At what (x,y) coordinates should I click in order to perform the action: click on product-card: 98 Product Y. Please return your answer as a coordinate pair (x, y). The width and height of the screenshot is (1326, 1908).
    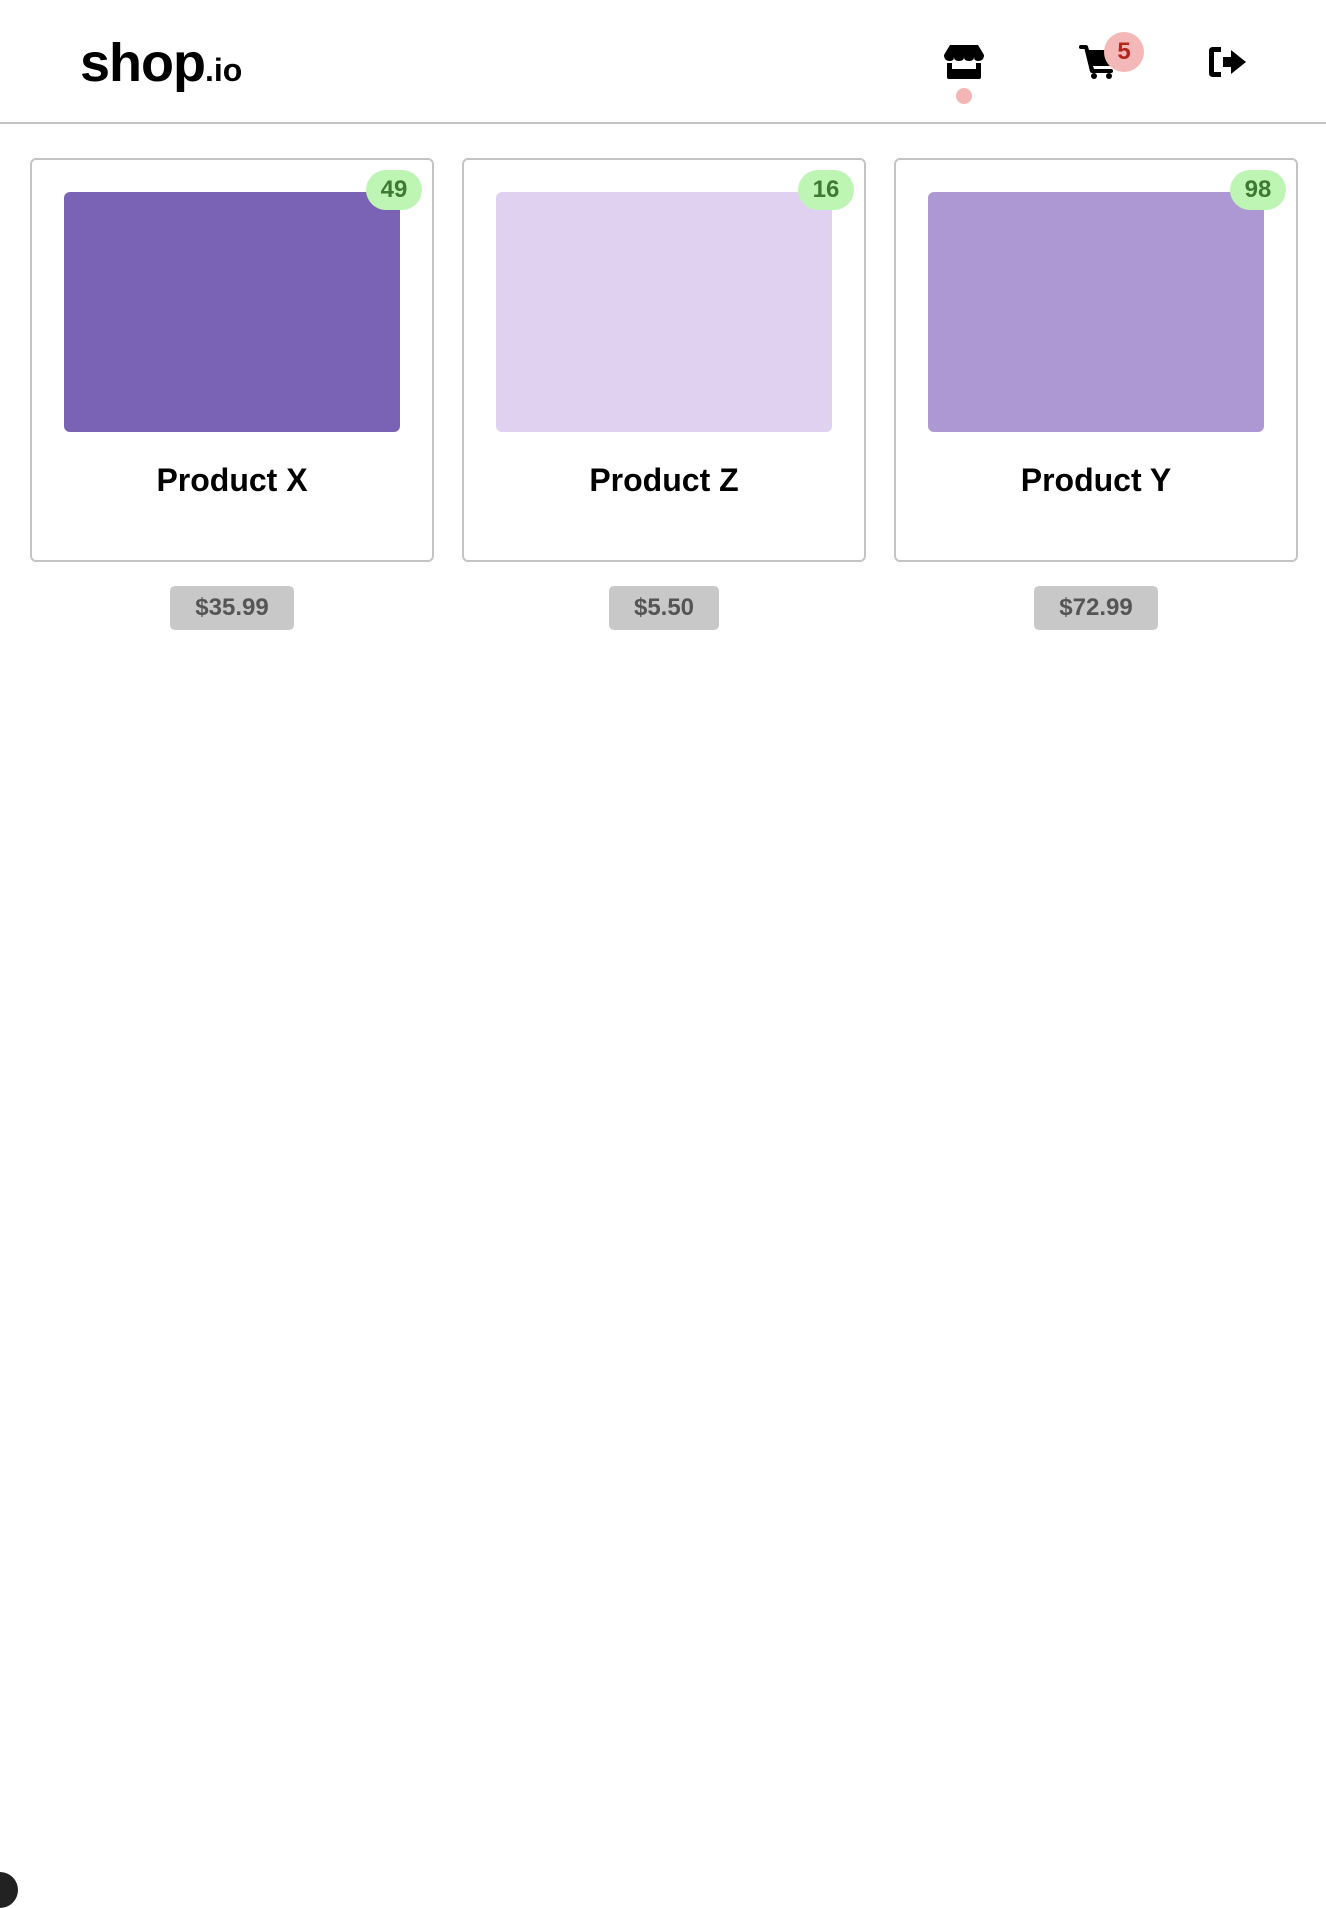
    Looking at the image, I should click on (1096, 360).